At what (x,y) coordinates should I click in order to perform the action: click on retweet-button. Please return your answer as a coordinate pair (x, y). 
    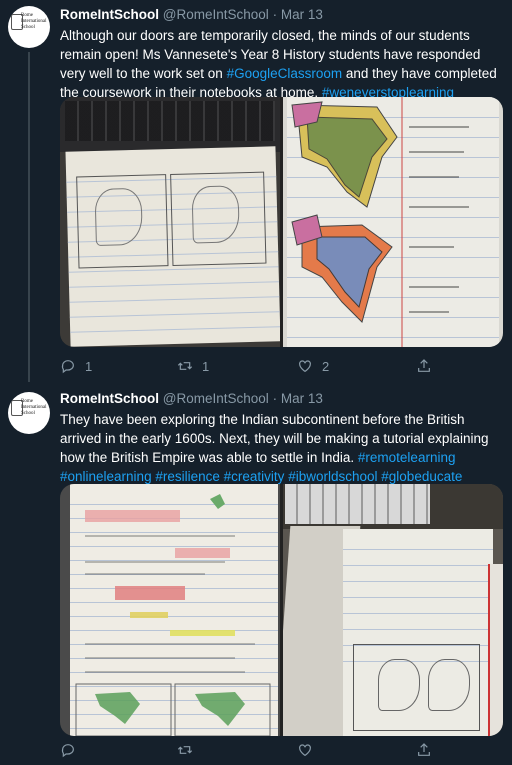
    Looking at the image, I should click on (185, 750).